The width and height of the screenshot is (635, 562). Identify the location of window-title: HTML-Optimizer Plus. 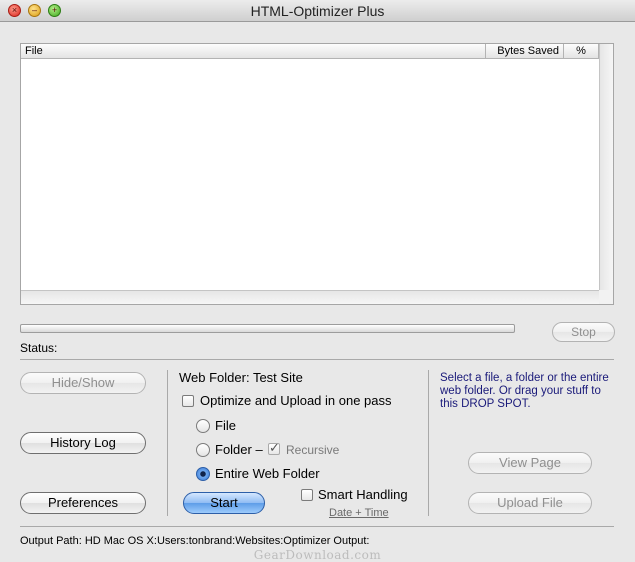
(317, 11).